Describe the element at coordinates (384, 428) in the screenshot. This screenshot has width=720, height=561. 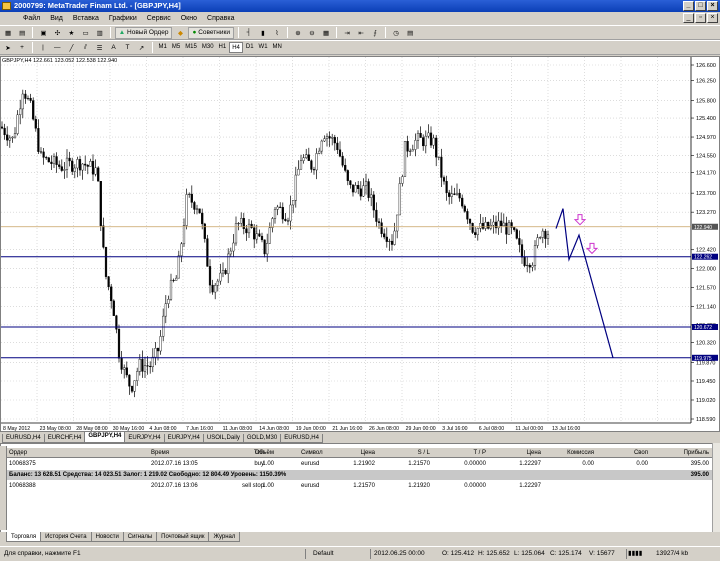
I see `time-tick-label: 26 Jun 08:00` at that location.